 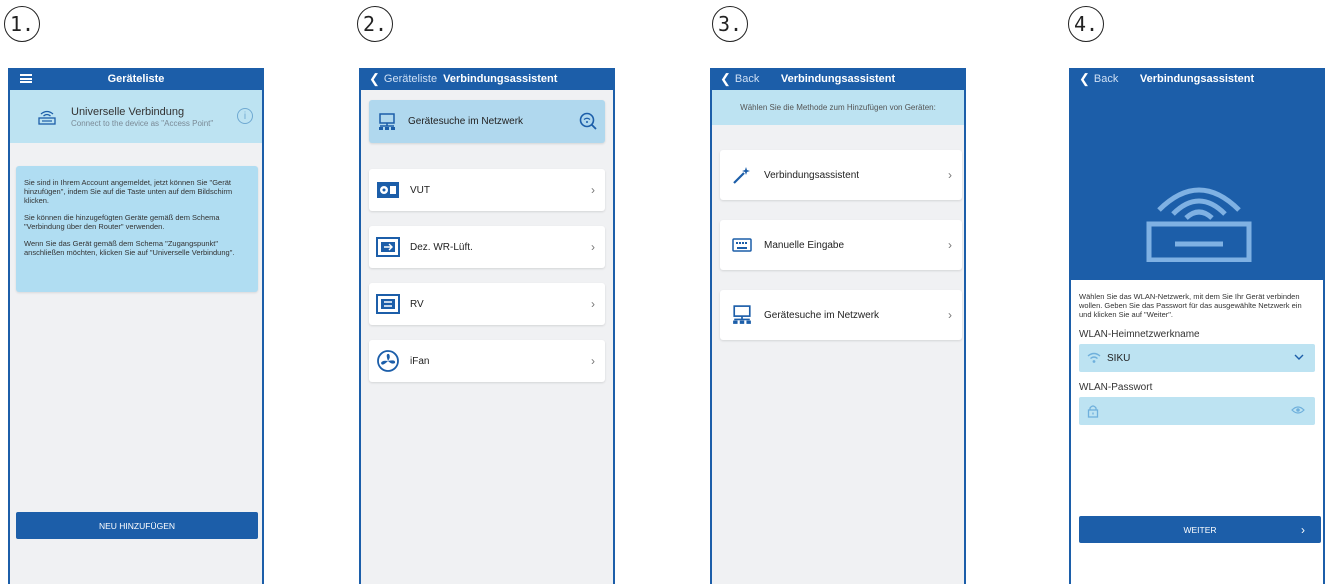 I want to click on method-item-manual: Manuelle Eingabe ›, so click(x=841, y=245).